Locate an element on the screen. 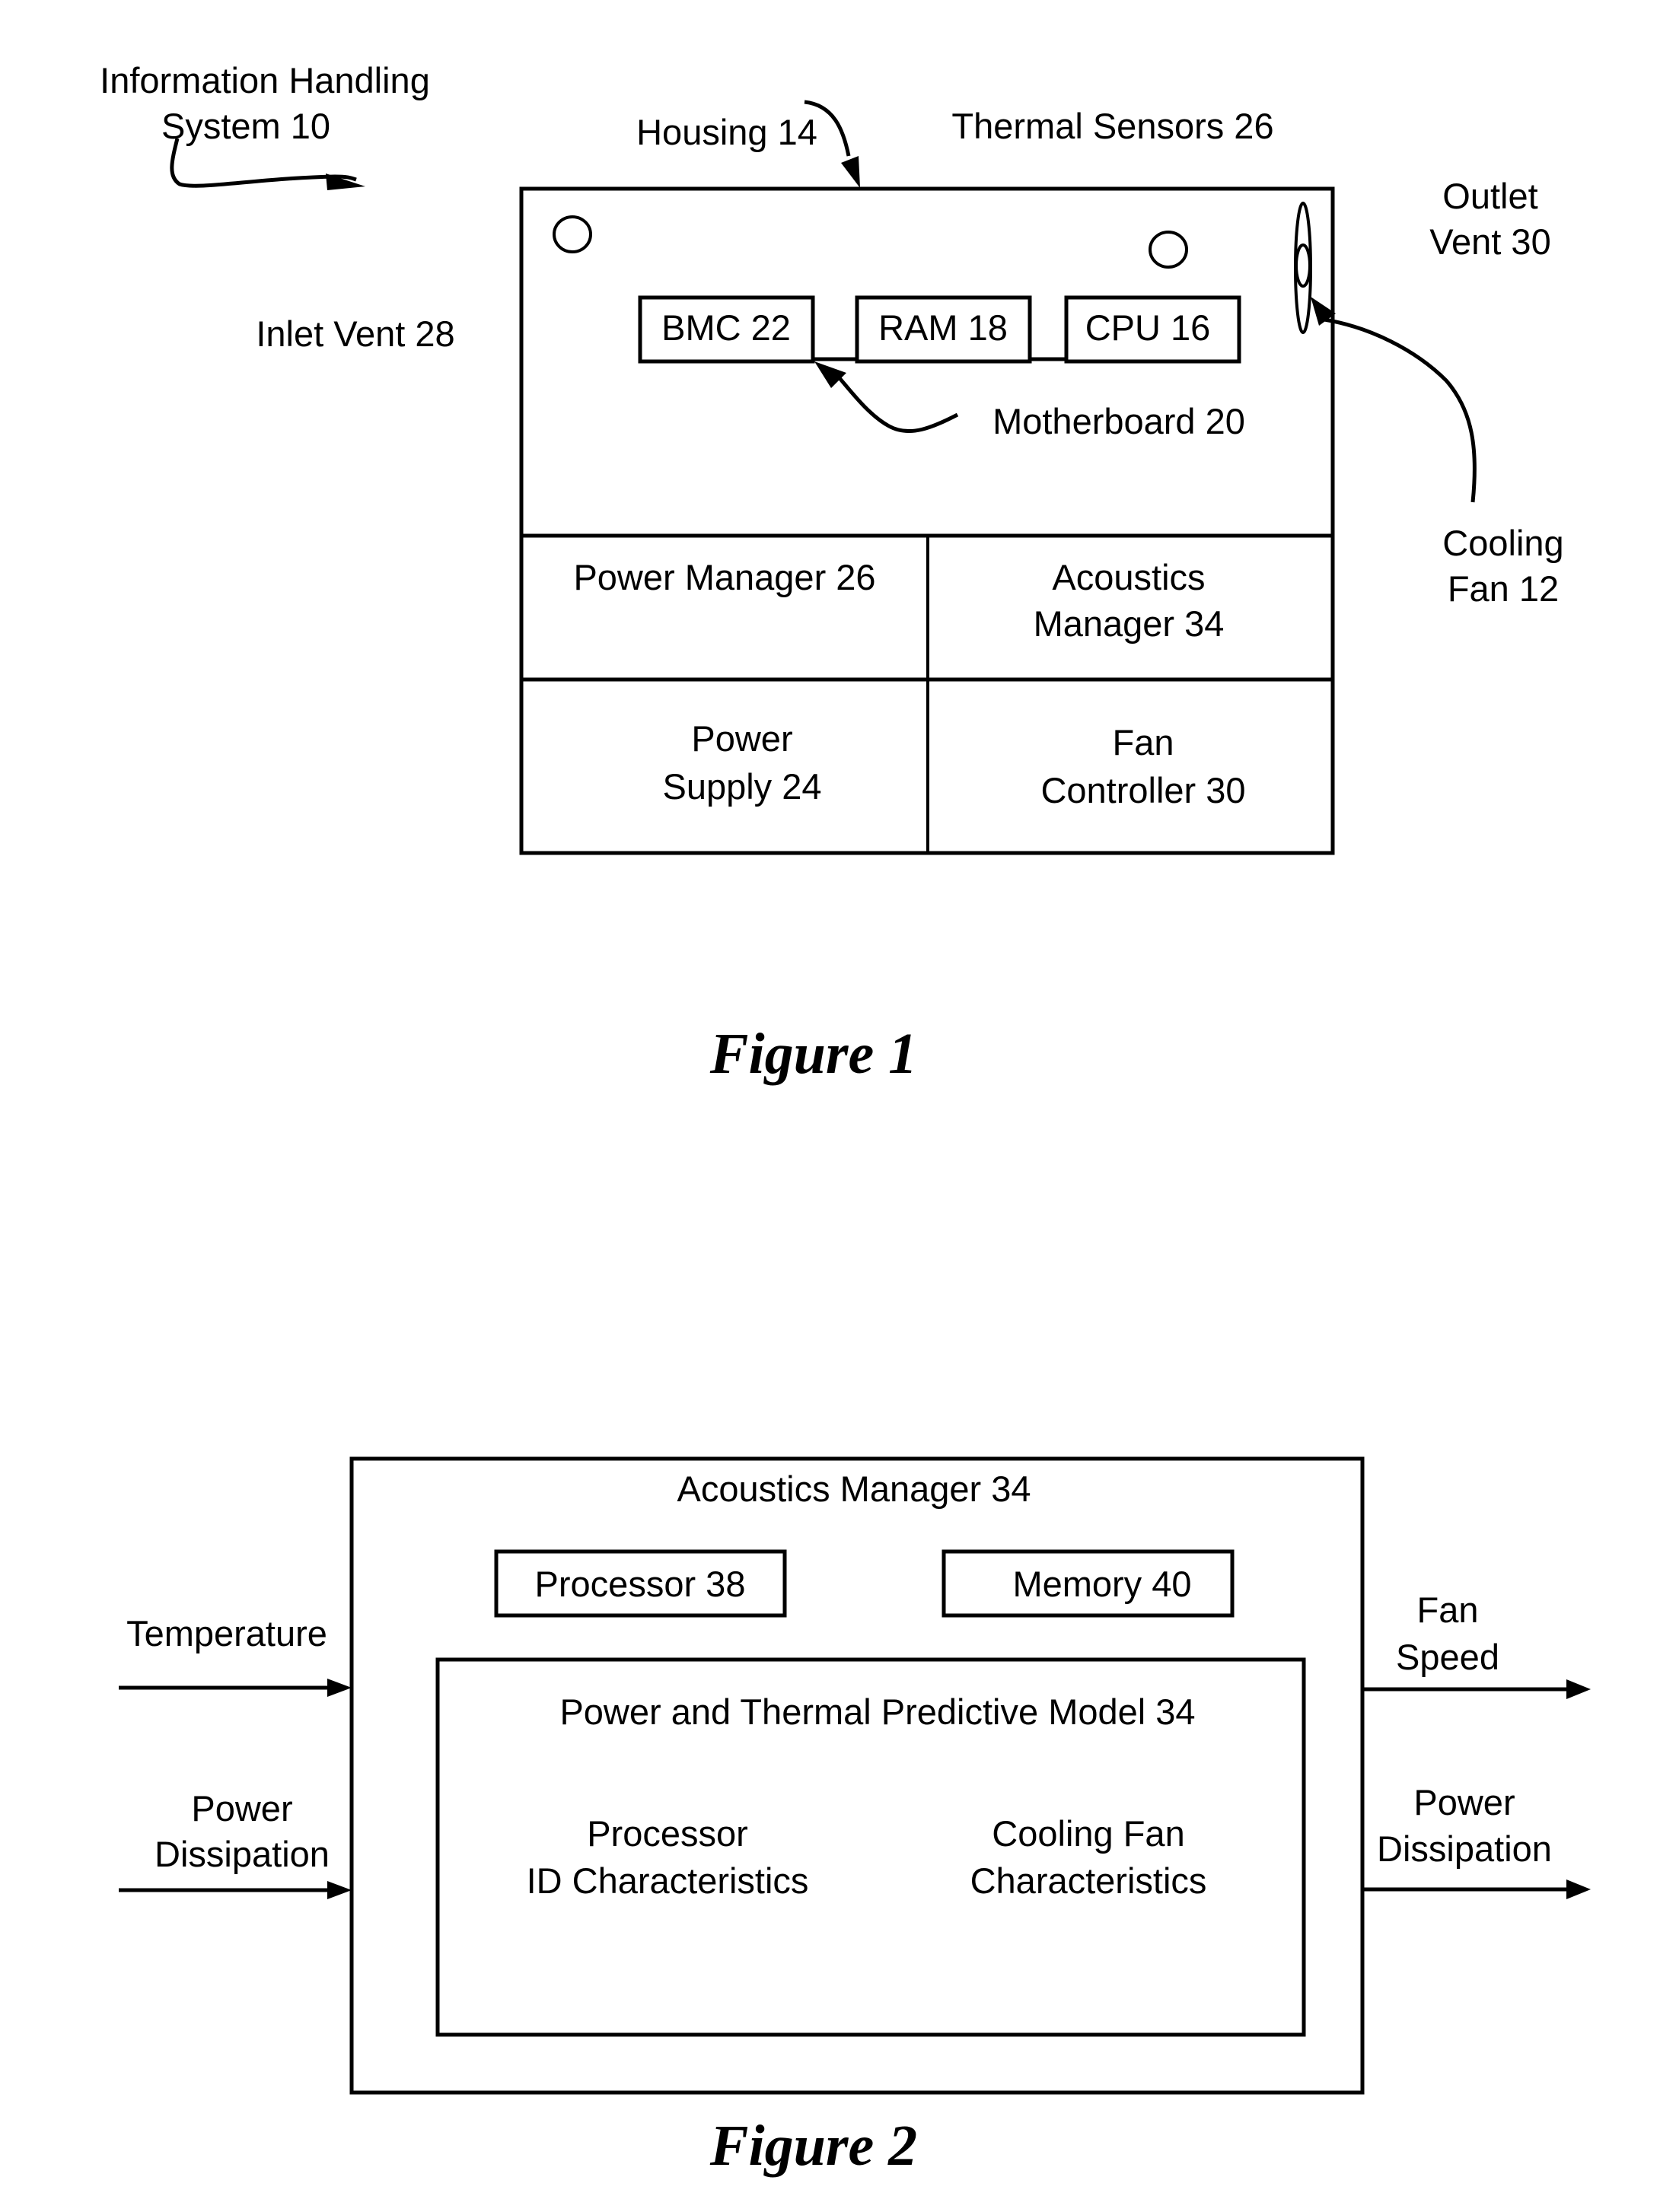 The image size is (1660, 2212). cooling-fan-characteristics-line2: Characteristics is located at coordinates (1088, 1880).